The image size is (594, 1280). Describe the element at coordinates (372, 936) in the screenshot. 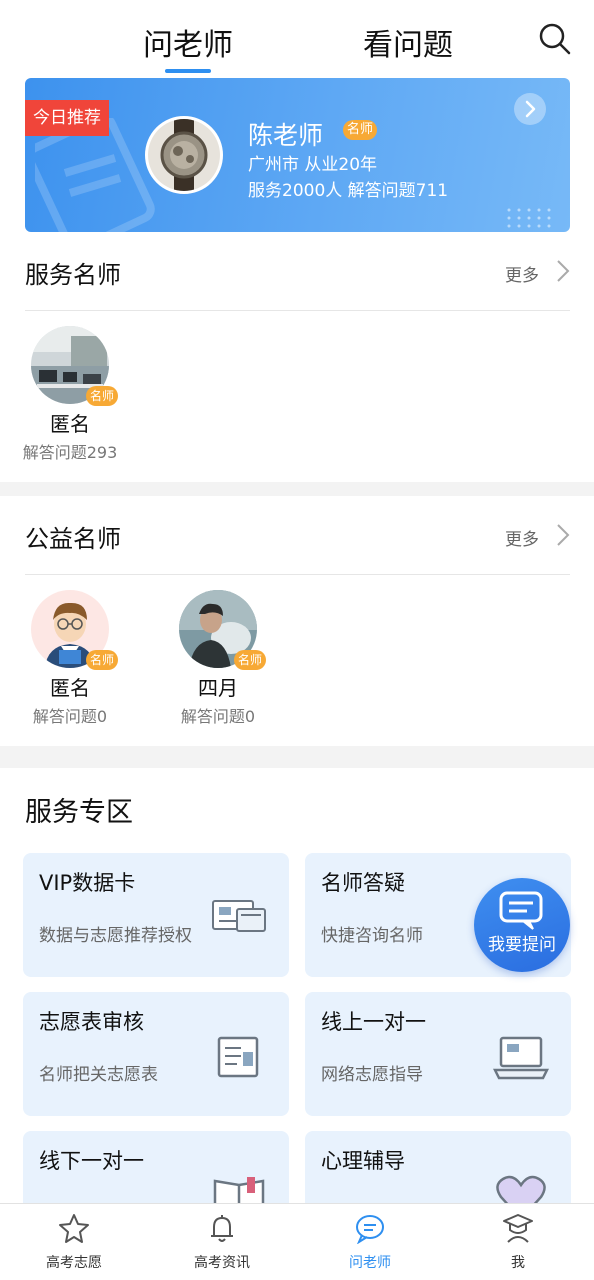

I see `card-subtitle: 快捷咨询名师` at that location.